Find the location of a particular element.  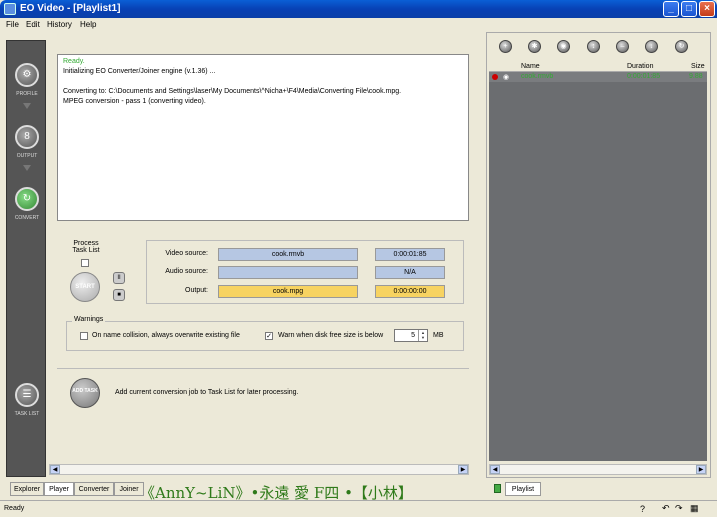

tab-player: Player is located at coordinates (59, 489).